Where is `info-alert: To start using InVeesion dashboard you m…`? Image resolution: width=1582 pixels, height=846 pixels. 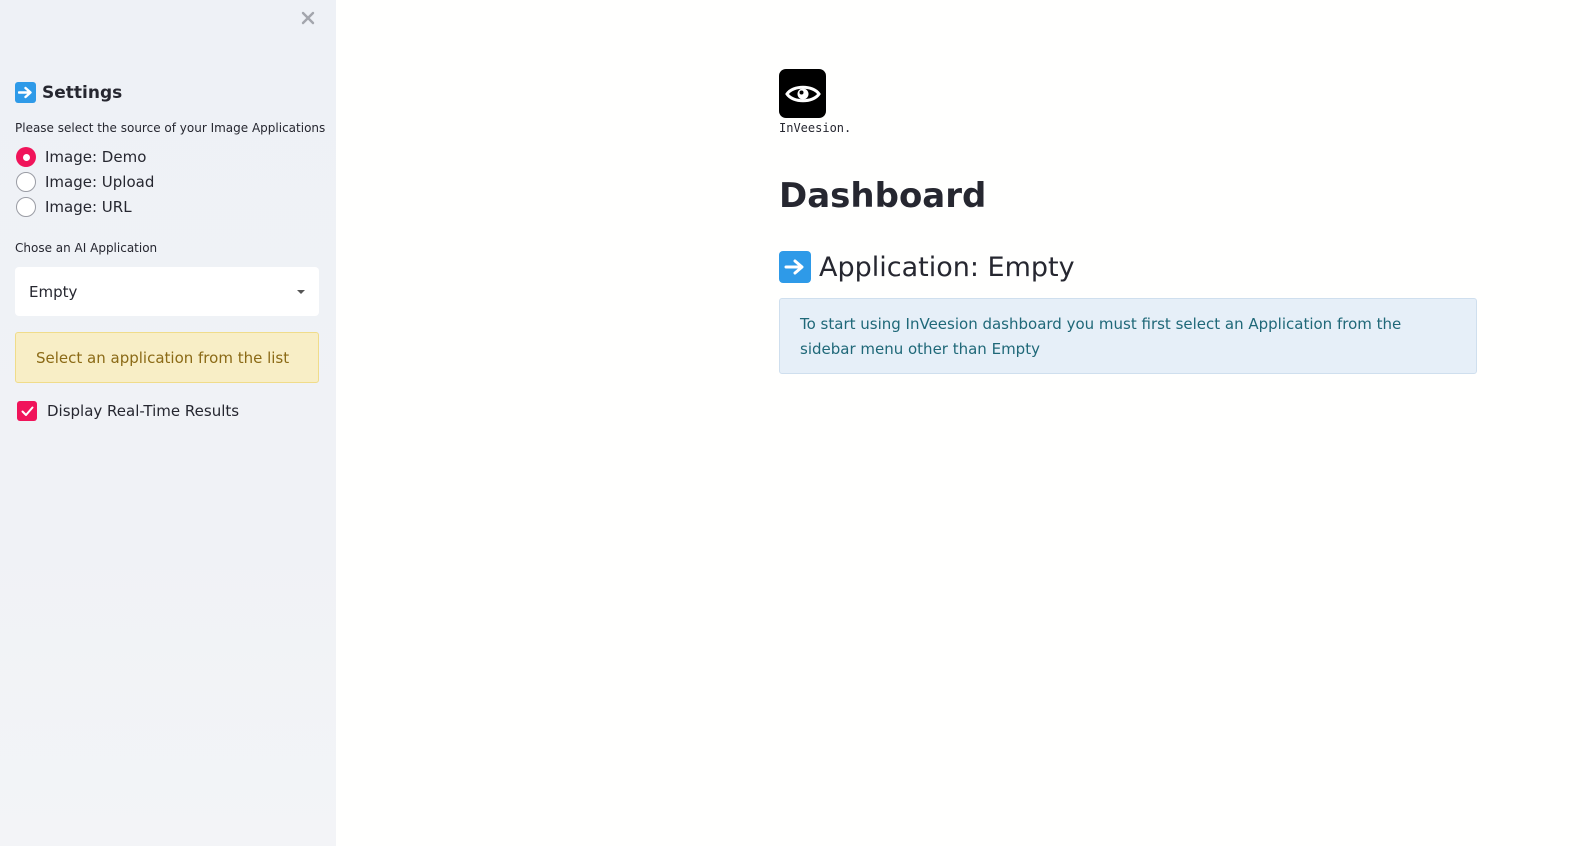
info-alert: To start using InVeesion dashboard you m… is located at coordinates (1128, 336).